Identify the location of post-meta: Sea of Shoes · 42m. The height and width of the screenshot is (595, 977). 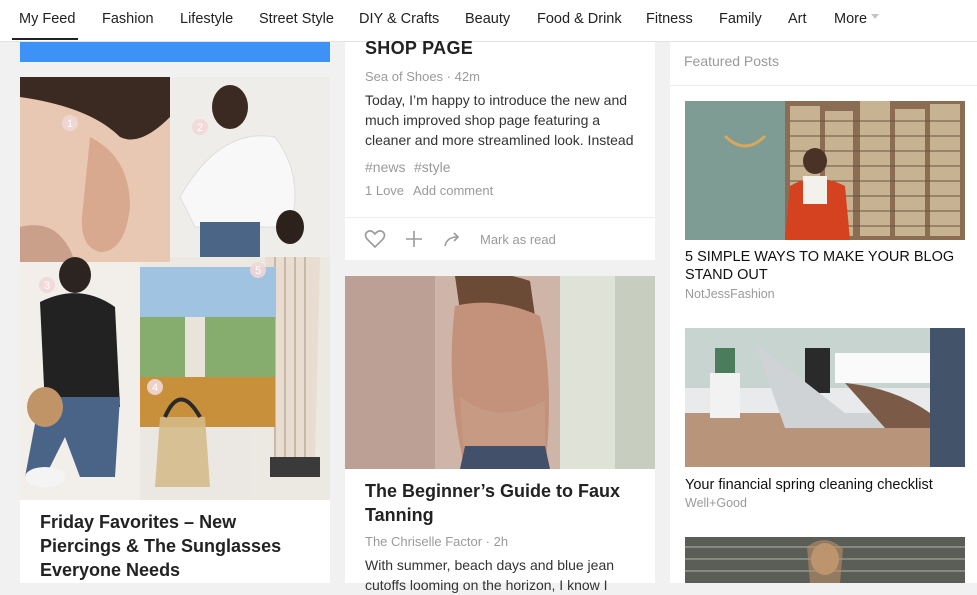
(422, 76).